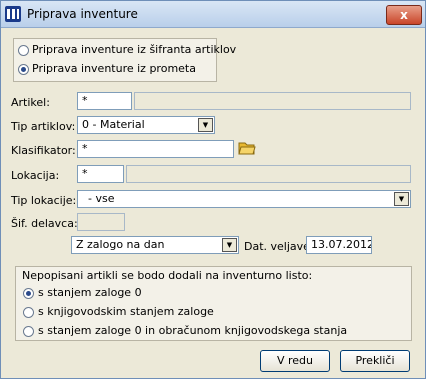 The height and width of the screenshot is (379, 426). I want to click on sif-delavca-input, so click(101, 222).